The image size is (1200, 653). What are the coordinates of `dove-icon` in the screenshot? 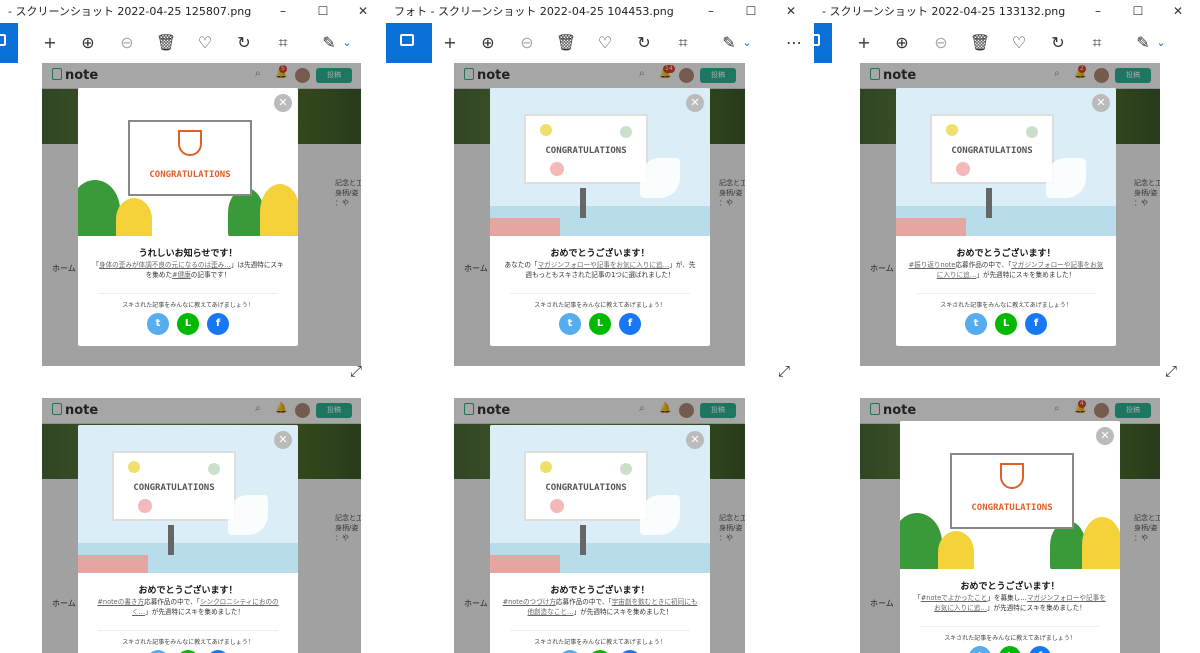 It's located at (660, 515).